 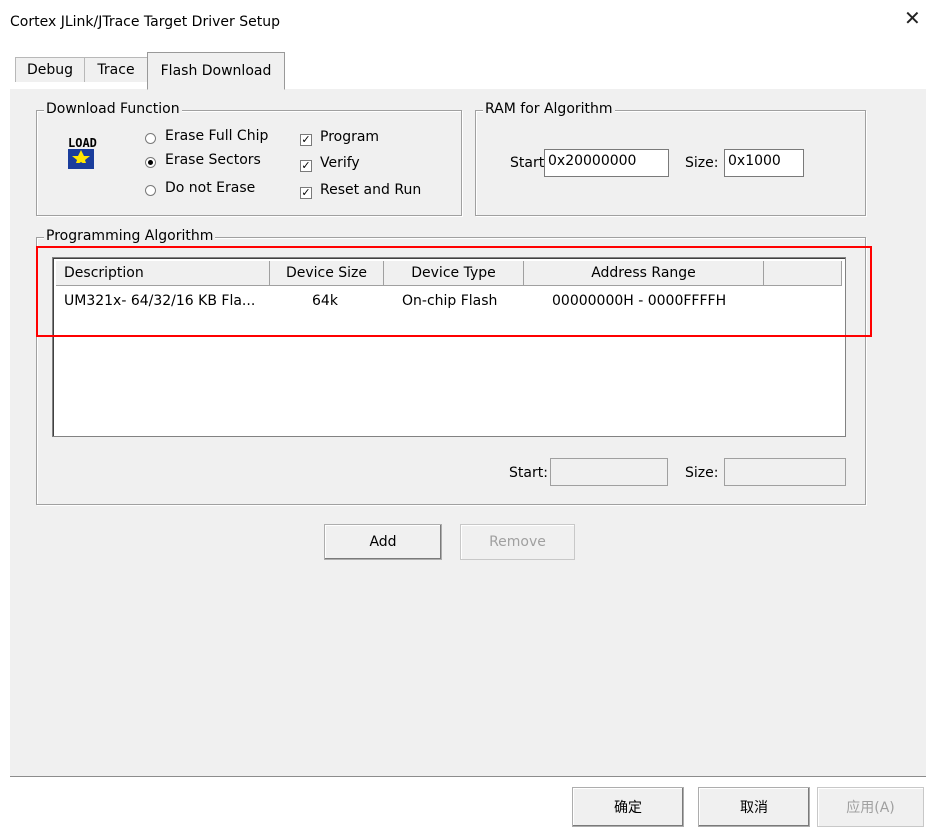 What do you see at coordinates (163, 273) in the screenshot?
I see `column-header-description: Description` at bounding box center [163, 273].